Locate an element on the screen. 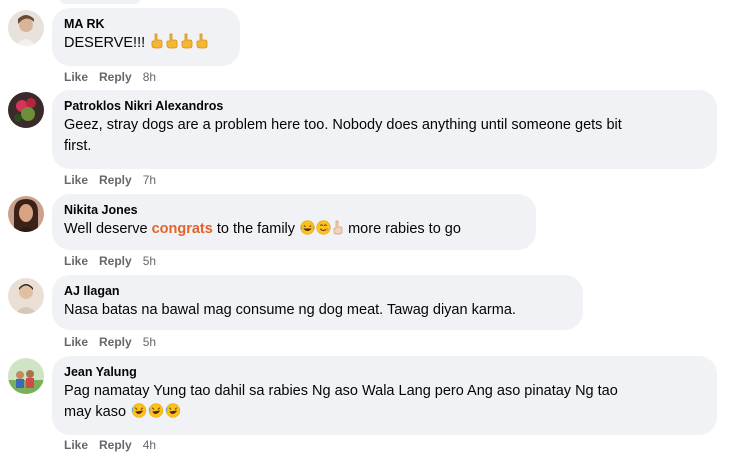 This screenshot has width=750, height=466. timestamp: 7h is located at coordinates (149, 180).